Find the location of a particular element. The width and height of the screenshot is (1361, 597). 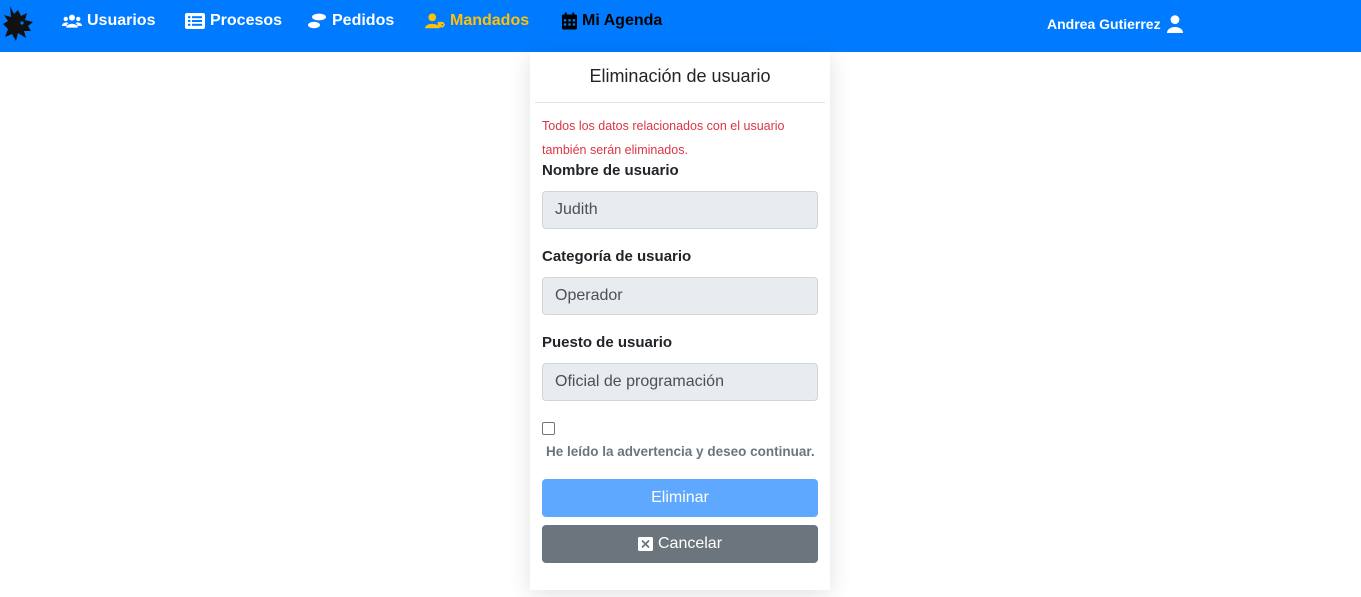

nav-item-procesos: Procesos is located at coordinates (233, 21).